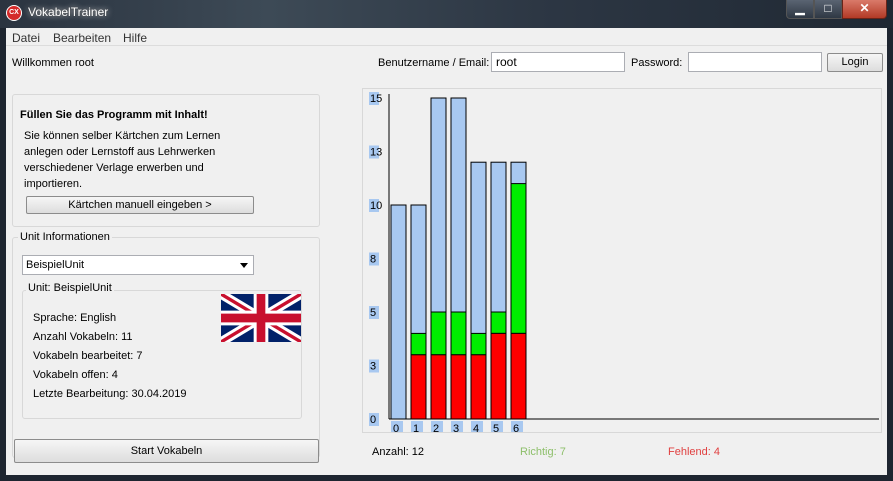 Image resolution: width=893 pixels, height=481 pixels. I want to click on y-tick-label: 15, so click(376, 99).